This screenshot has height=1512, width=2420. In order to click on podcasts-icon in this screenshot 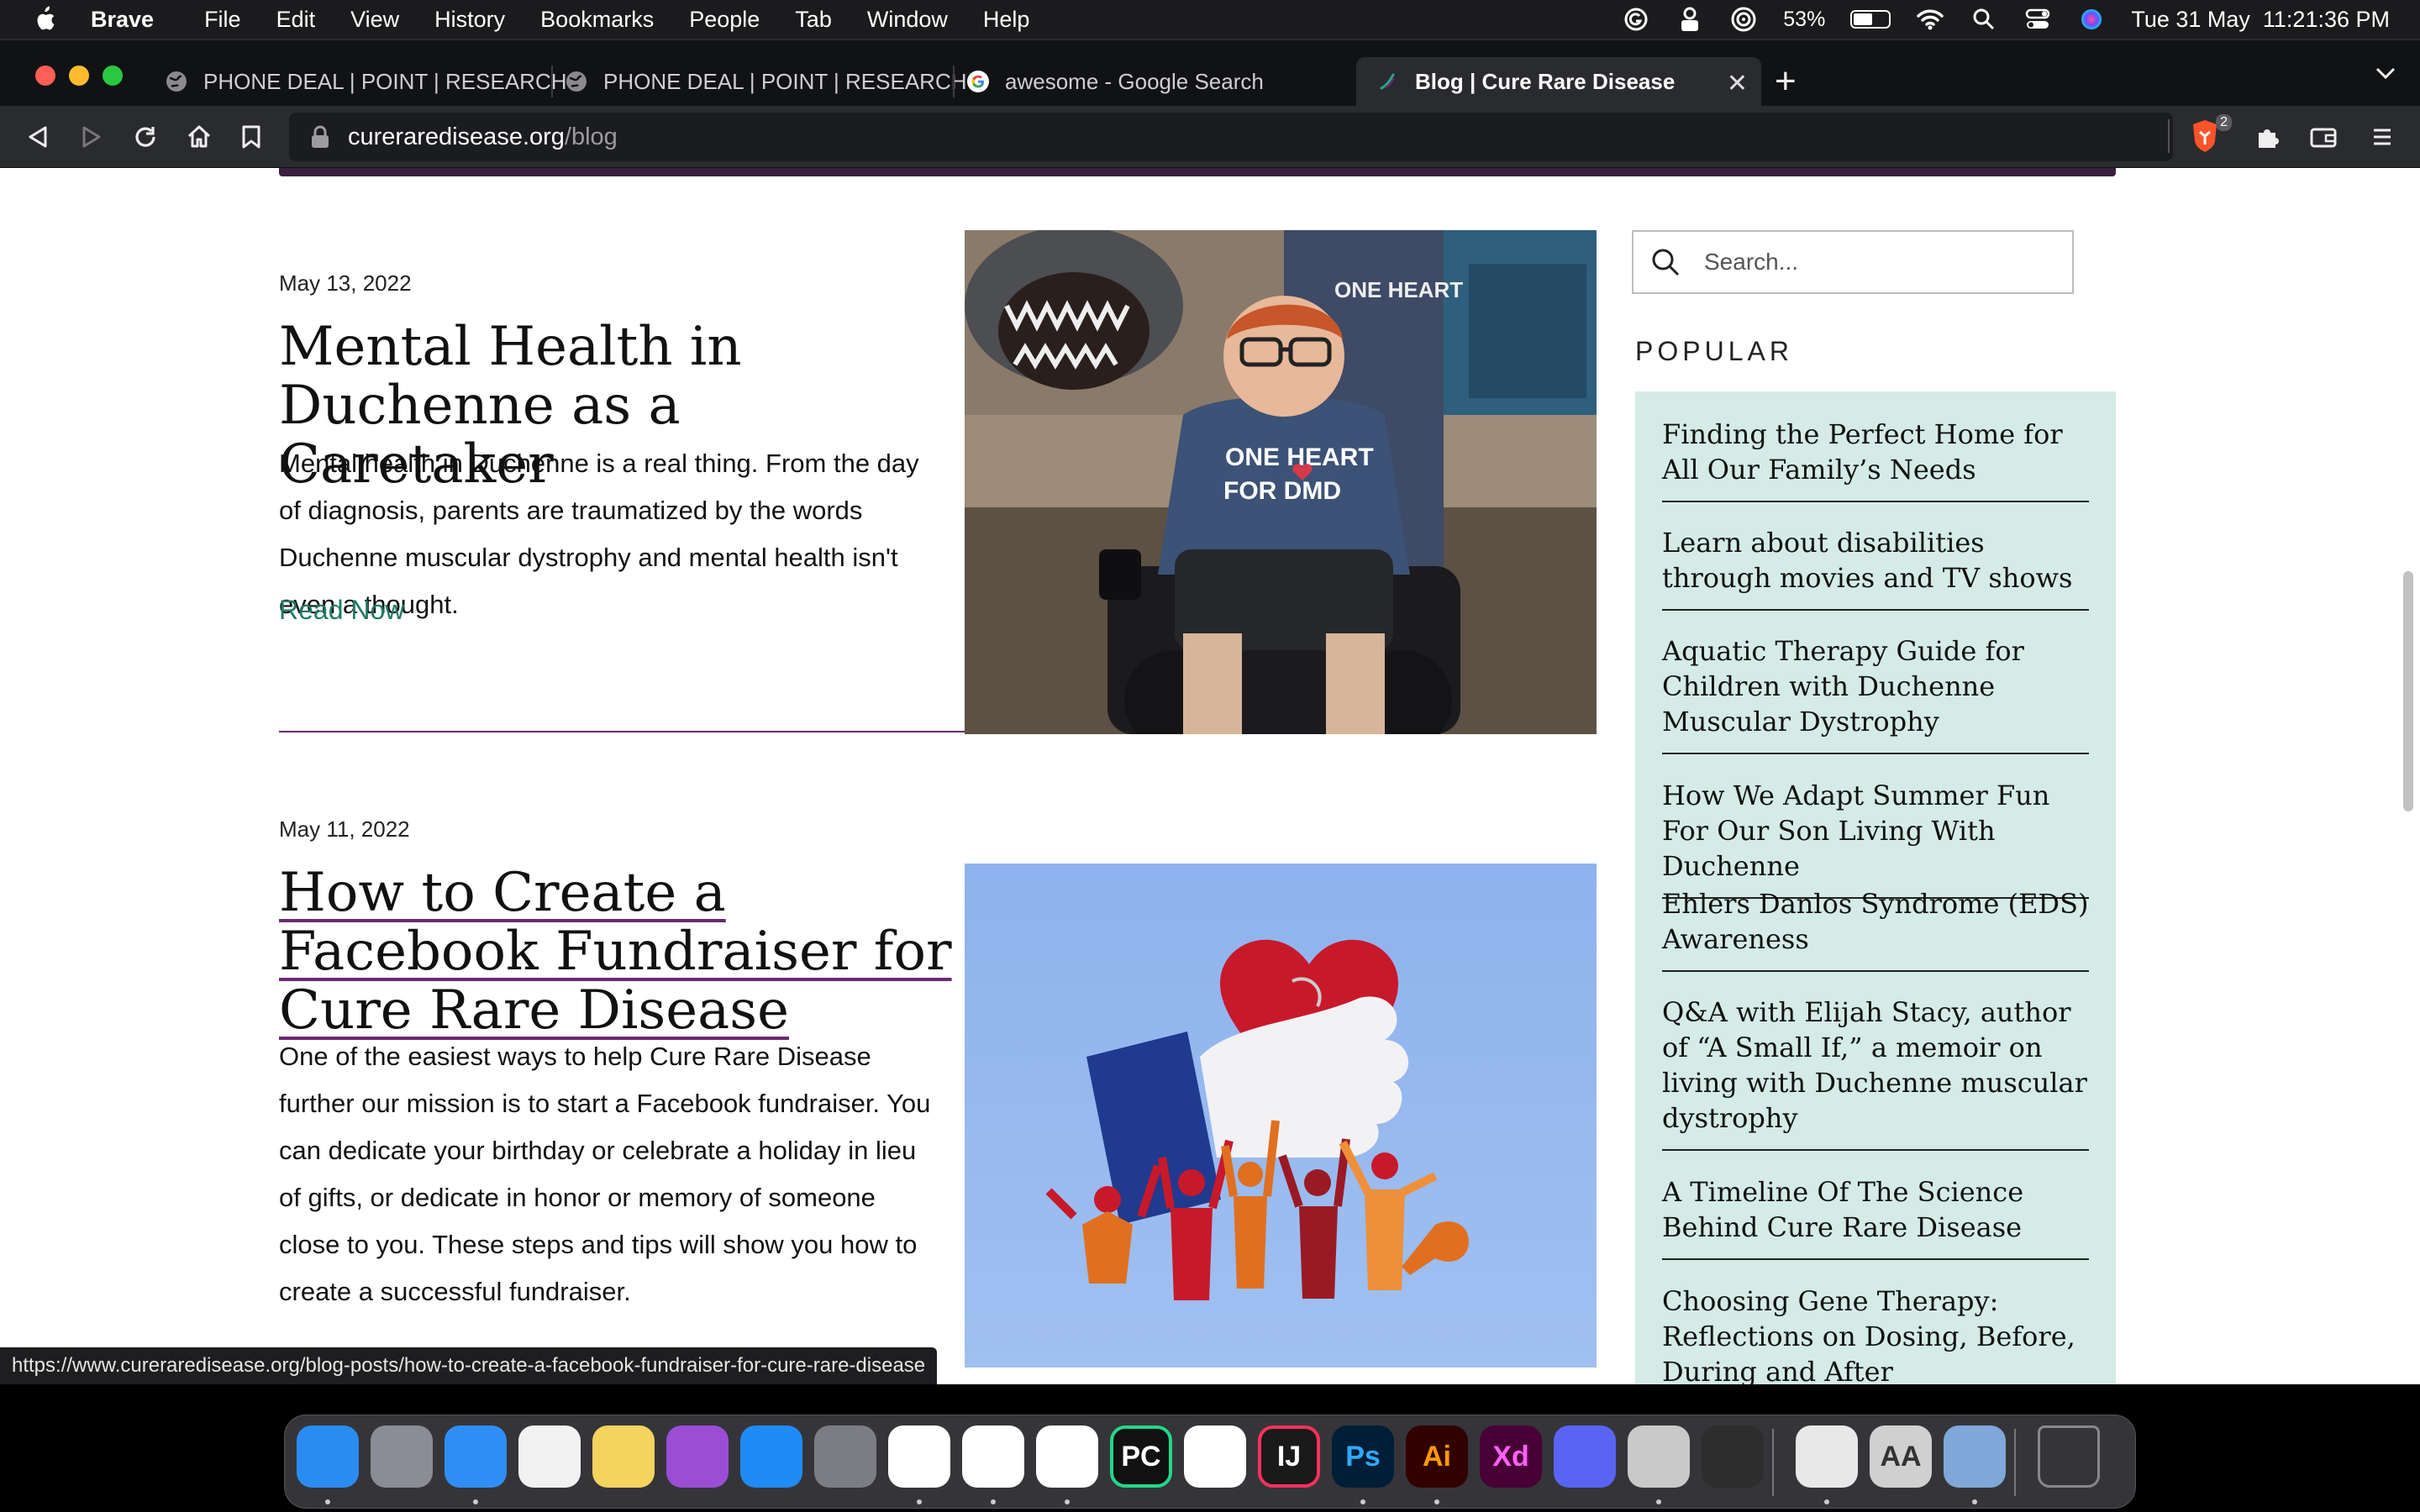, I will do `click(697, 1456)`.